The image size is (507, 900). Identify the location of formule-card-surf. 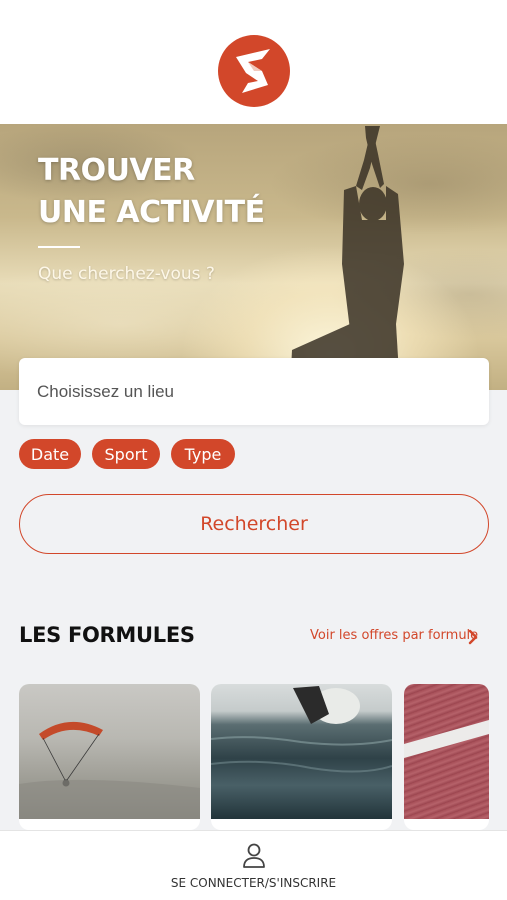
(301, 757).